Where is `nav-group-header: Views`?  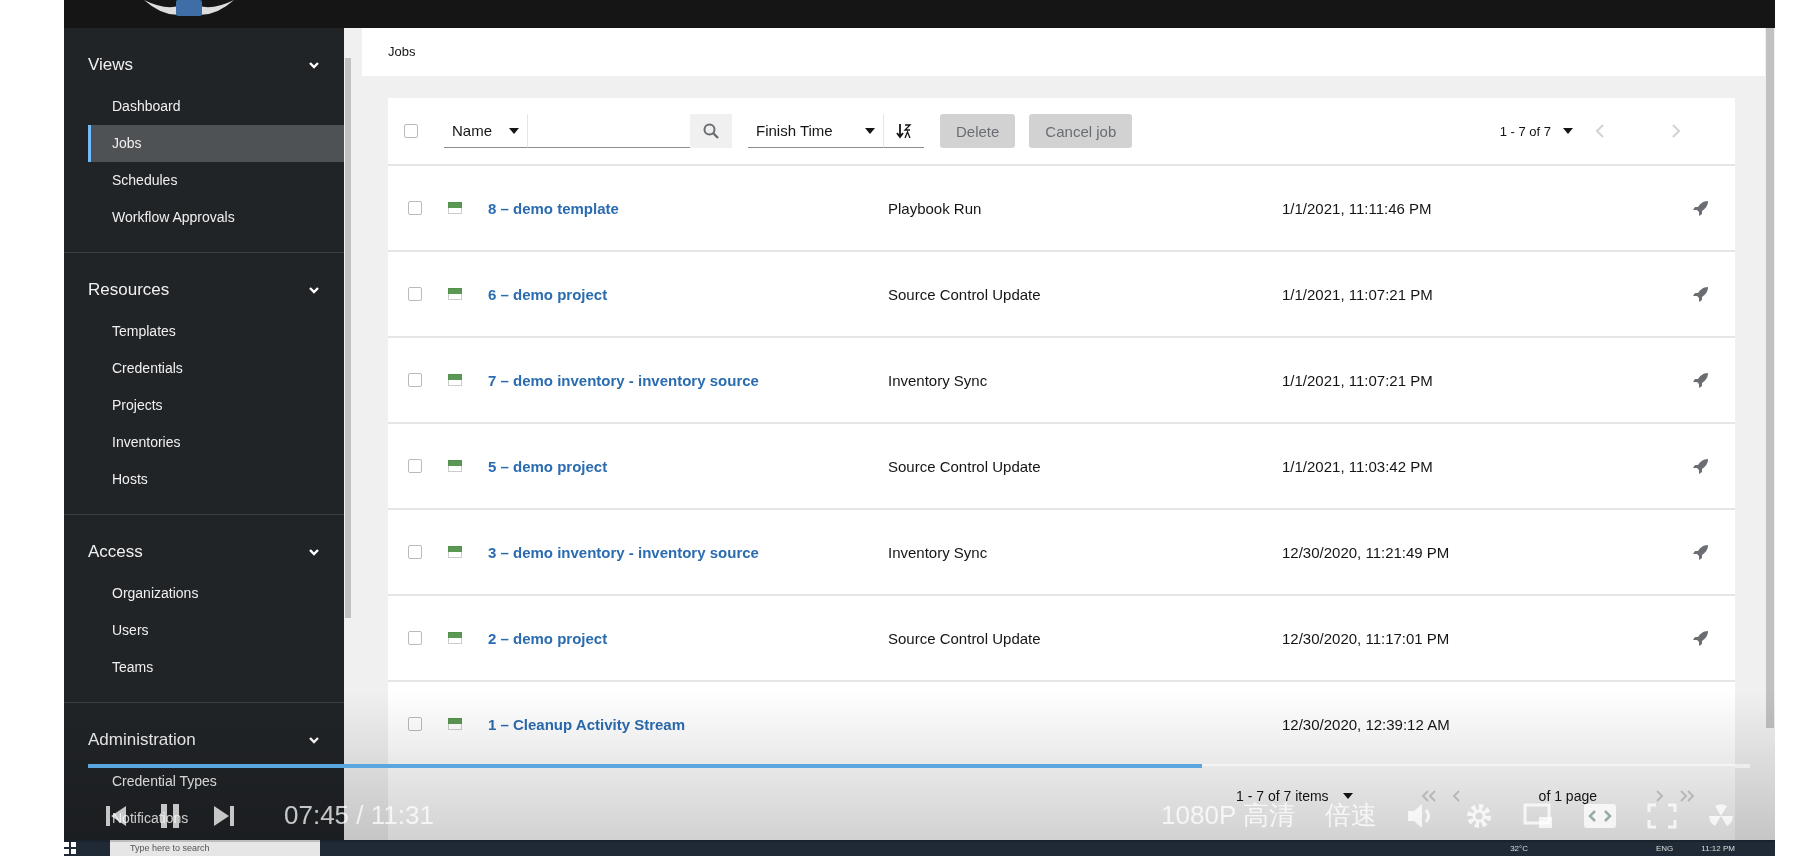
nav-group-header: Views is located at coordinates (204, 65).